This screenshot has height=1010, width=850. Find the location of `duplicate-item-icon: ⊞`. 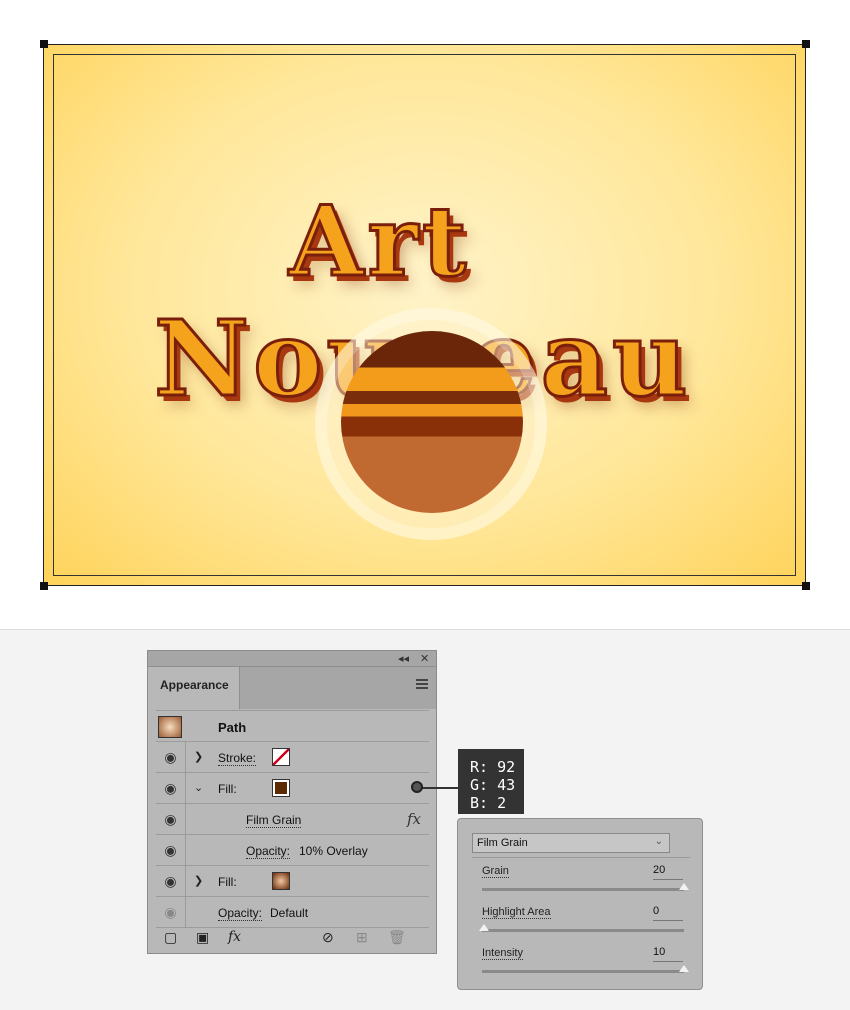

duplicate-item-icon: ⊞ is located at coordinates (362, 937).